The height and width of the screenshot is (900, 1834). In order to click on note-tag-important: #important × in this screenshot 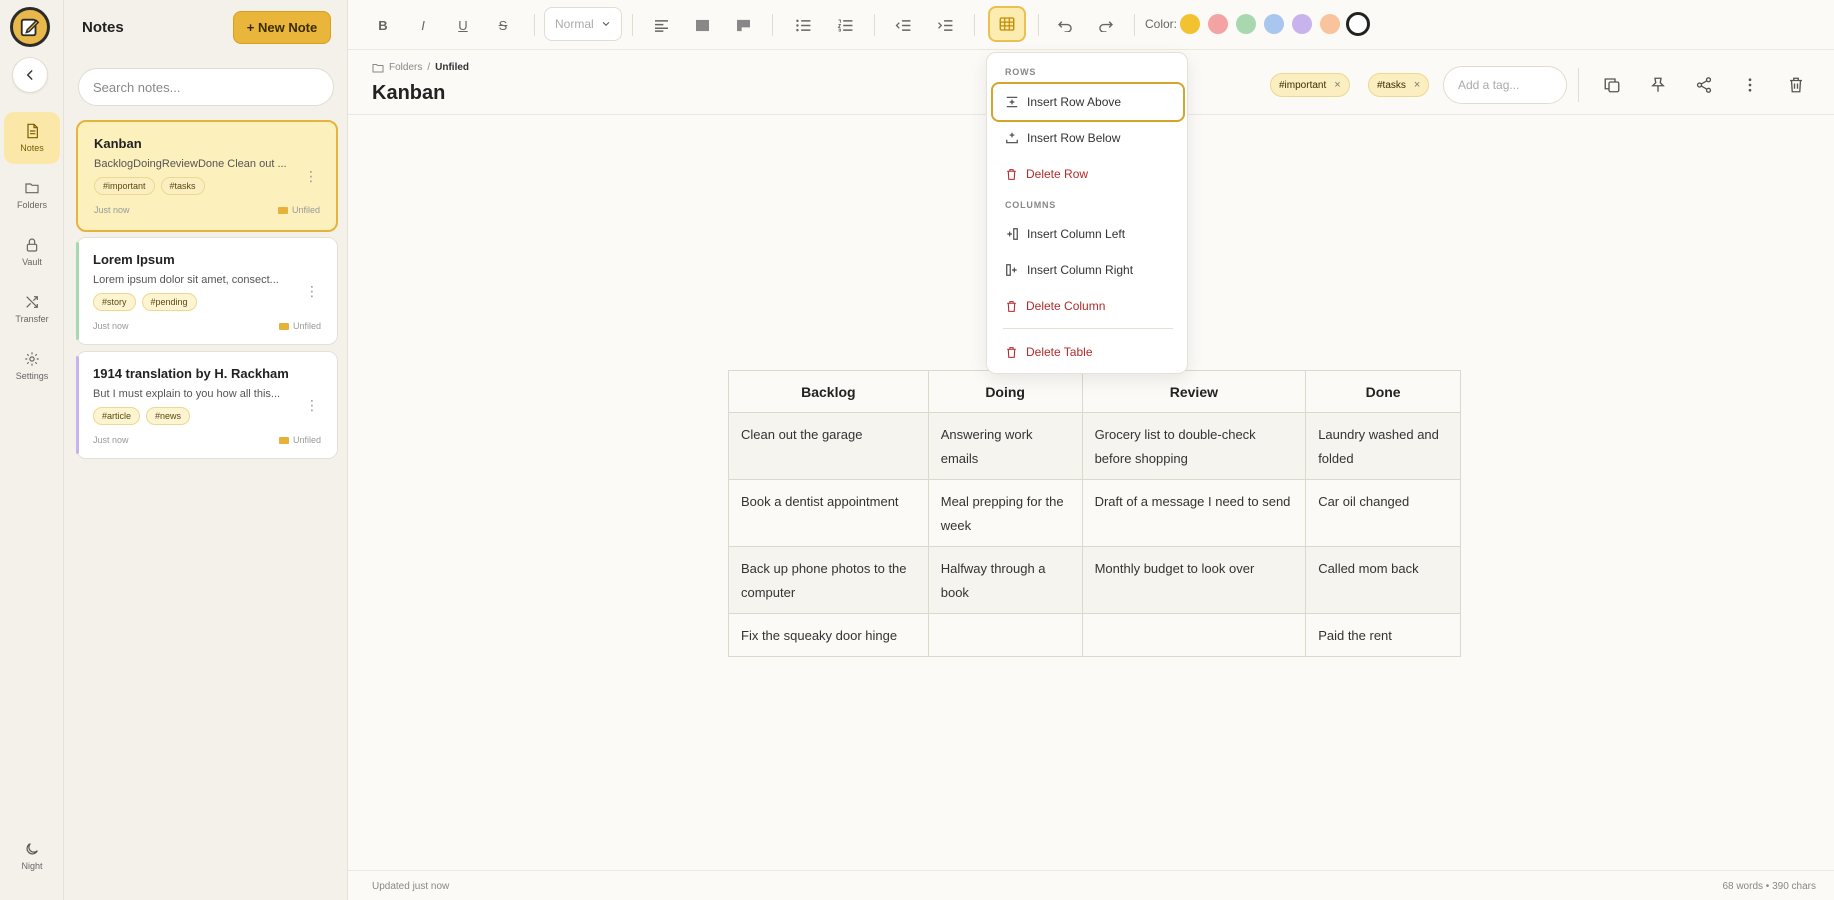, I will do `click(1310, 85)`.